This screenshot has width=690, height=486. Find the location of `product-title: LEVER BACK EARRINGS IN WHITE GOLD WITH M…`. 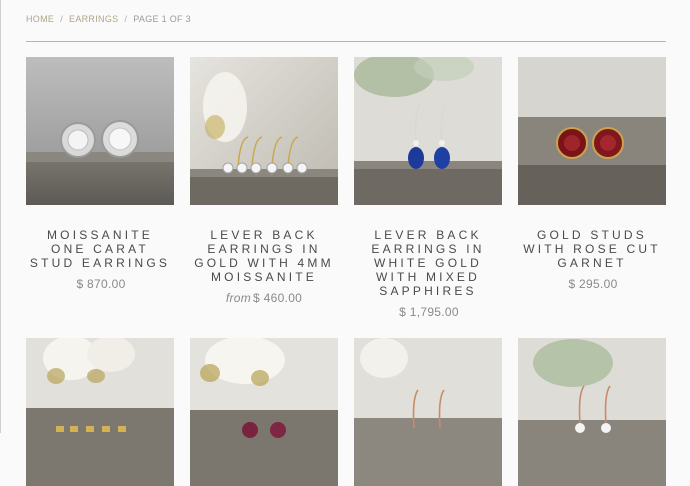

product-title: LEVER BACK EARRINGS IN WHITE GOLD WITH M… is located at coordinates (428, 263).